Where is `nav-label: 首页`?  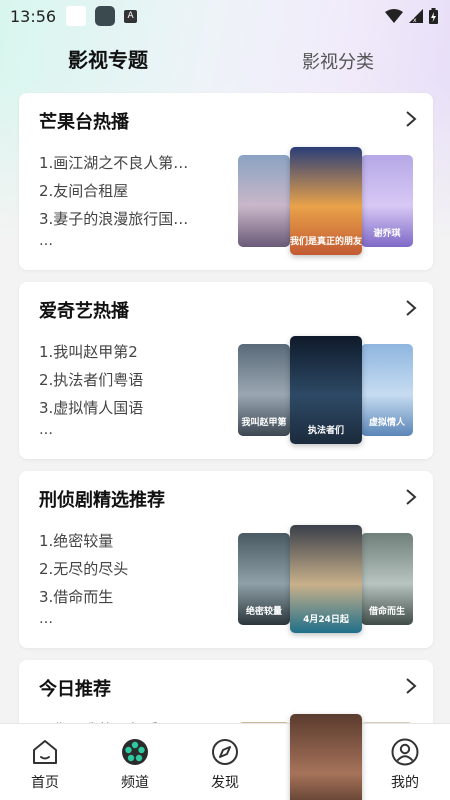 nav-label: 首页 is located at coordinates (45, 783).